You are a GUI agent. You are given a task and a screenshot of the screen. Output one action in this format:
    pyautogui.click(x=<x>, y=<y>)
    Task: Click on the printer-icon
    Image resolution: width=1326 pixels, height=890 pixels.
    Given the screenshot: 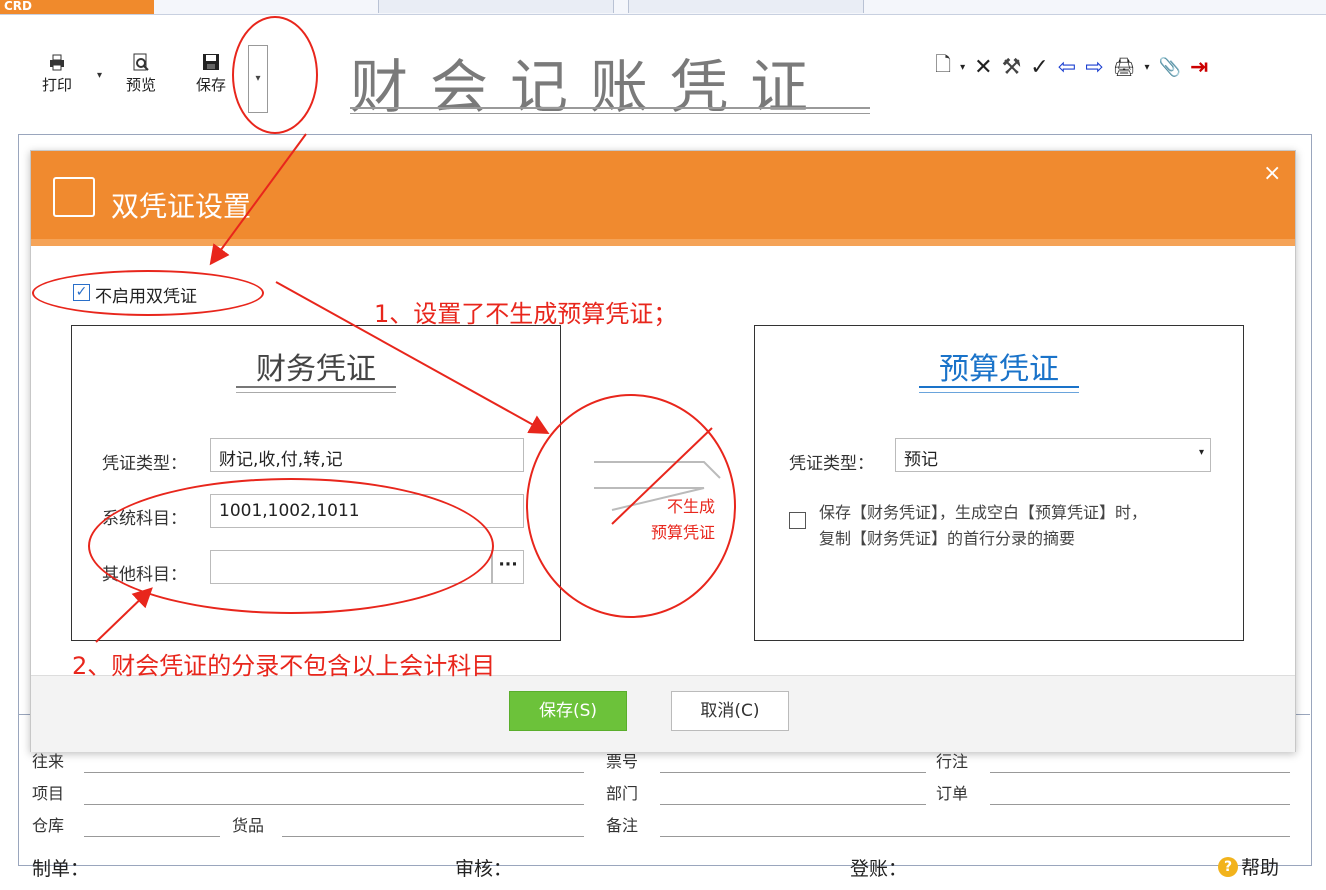 What is the action you would take?
    pyautogui.click(x=57, y=62)
    